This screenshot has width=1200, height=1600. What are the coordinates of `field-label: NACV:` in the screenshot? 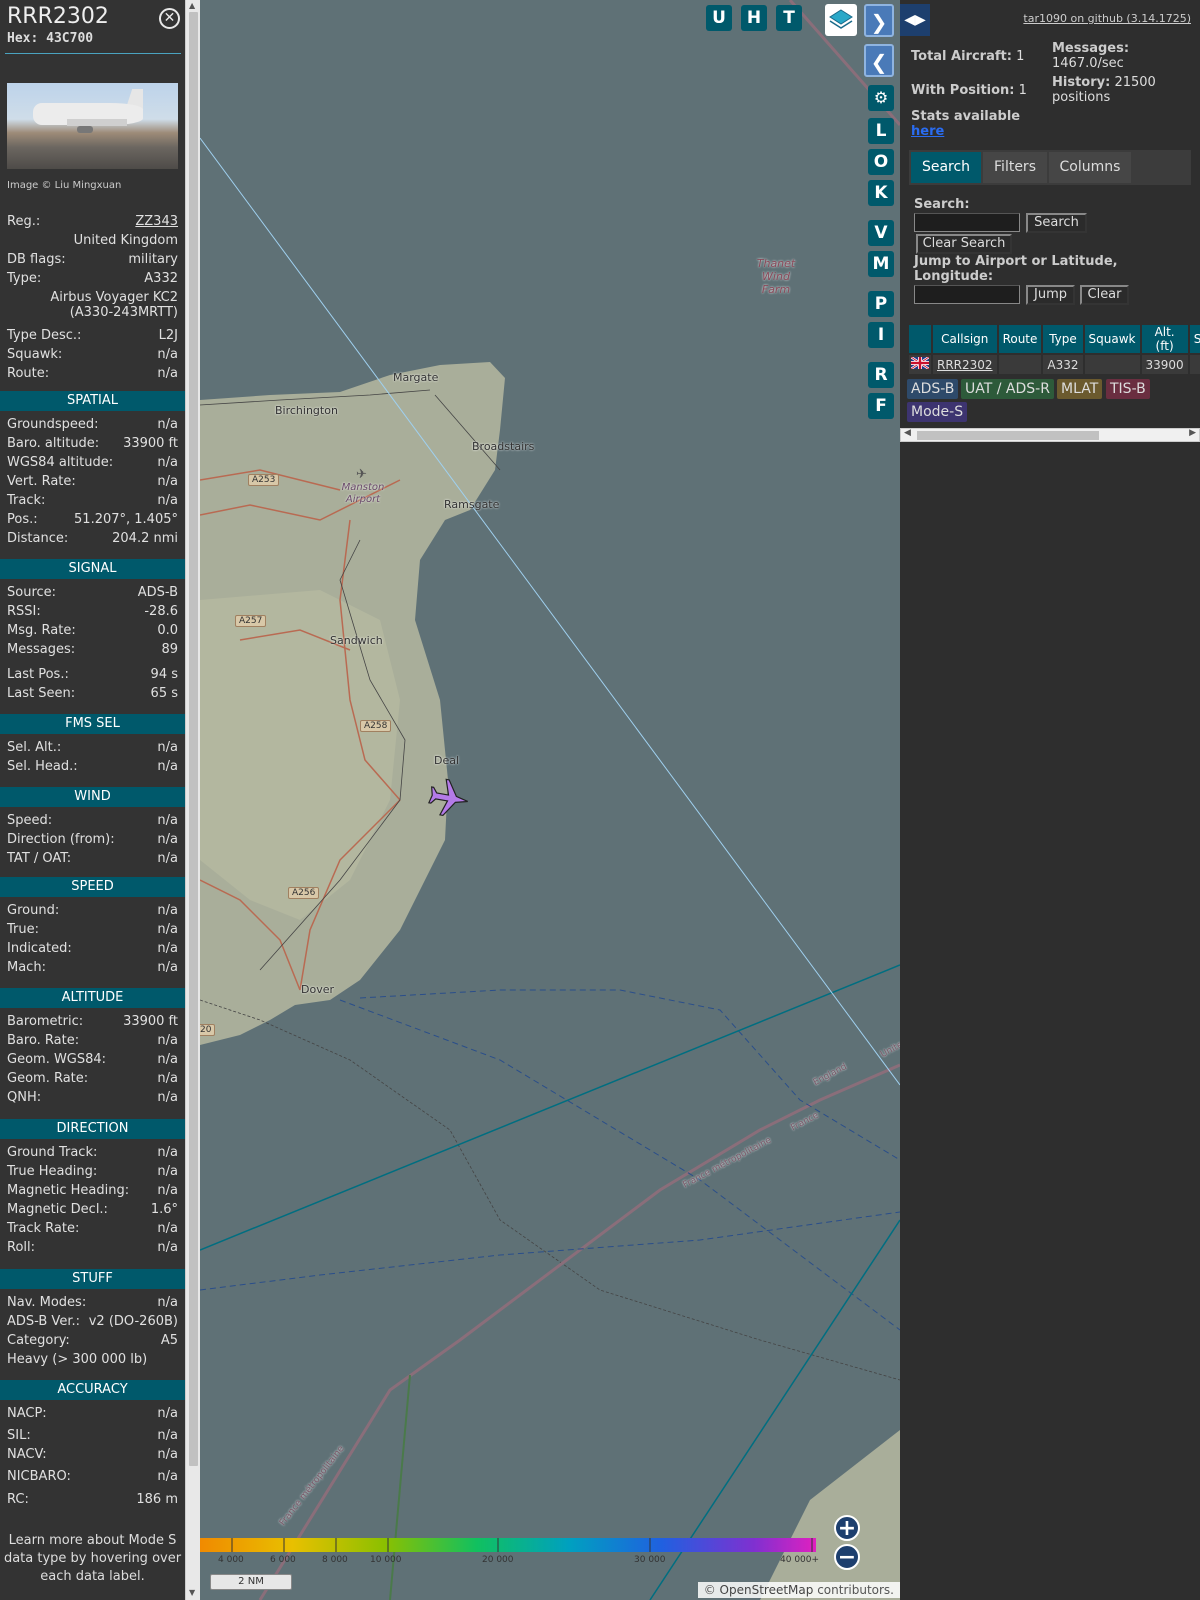 It's located at (27, 1454).